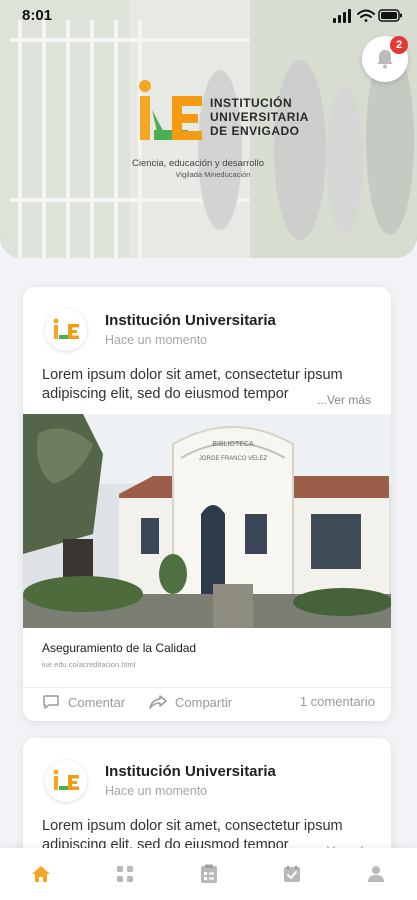  Describe the element at coordinates (204, 702) in the screenshot. I see `share-label: Compartir` at that location.